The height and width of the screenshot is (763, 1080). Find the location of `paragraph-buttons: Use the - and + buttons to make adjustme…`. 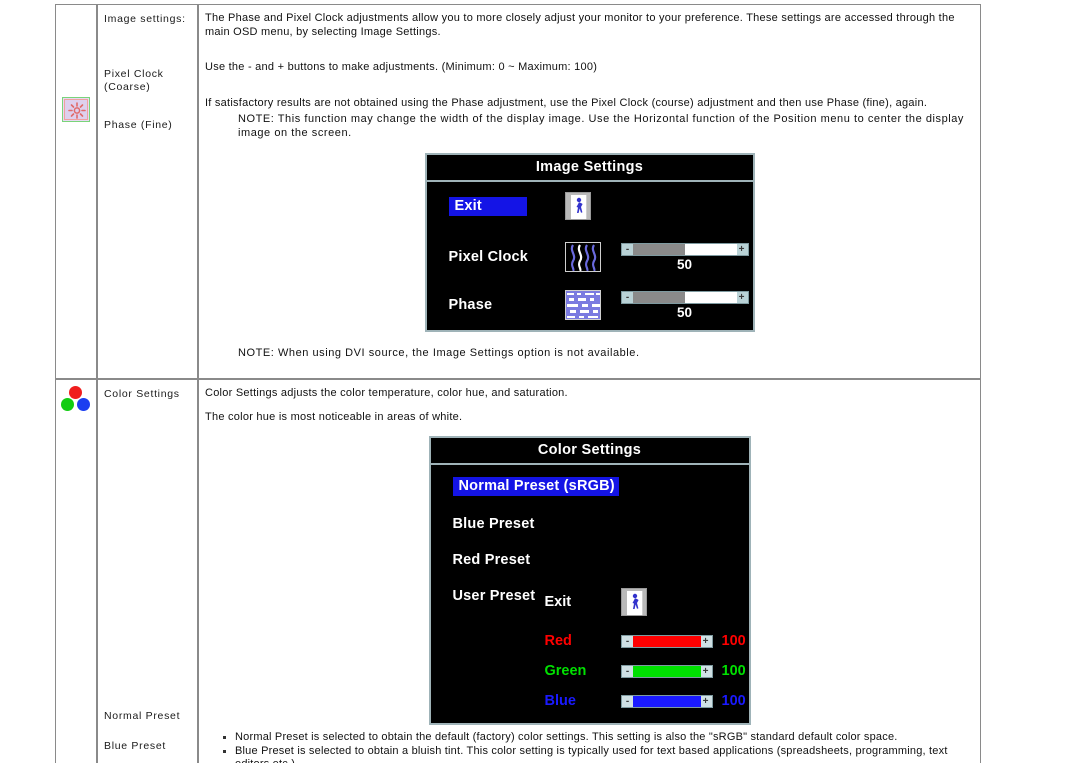

paragraph-buttons: Use the - and + buttons to make adjustme… is located at coordinates (401, 67).